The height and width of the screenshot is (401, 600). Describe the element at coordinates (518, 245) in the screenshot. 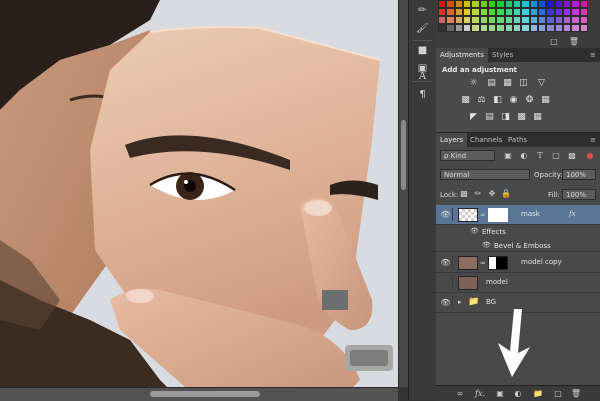

I see `layer-effect-bevel-row: 👁 Bevel & Emboss` at that location.